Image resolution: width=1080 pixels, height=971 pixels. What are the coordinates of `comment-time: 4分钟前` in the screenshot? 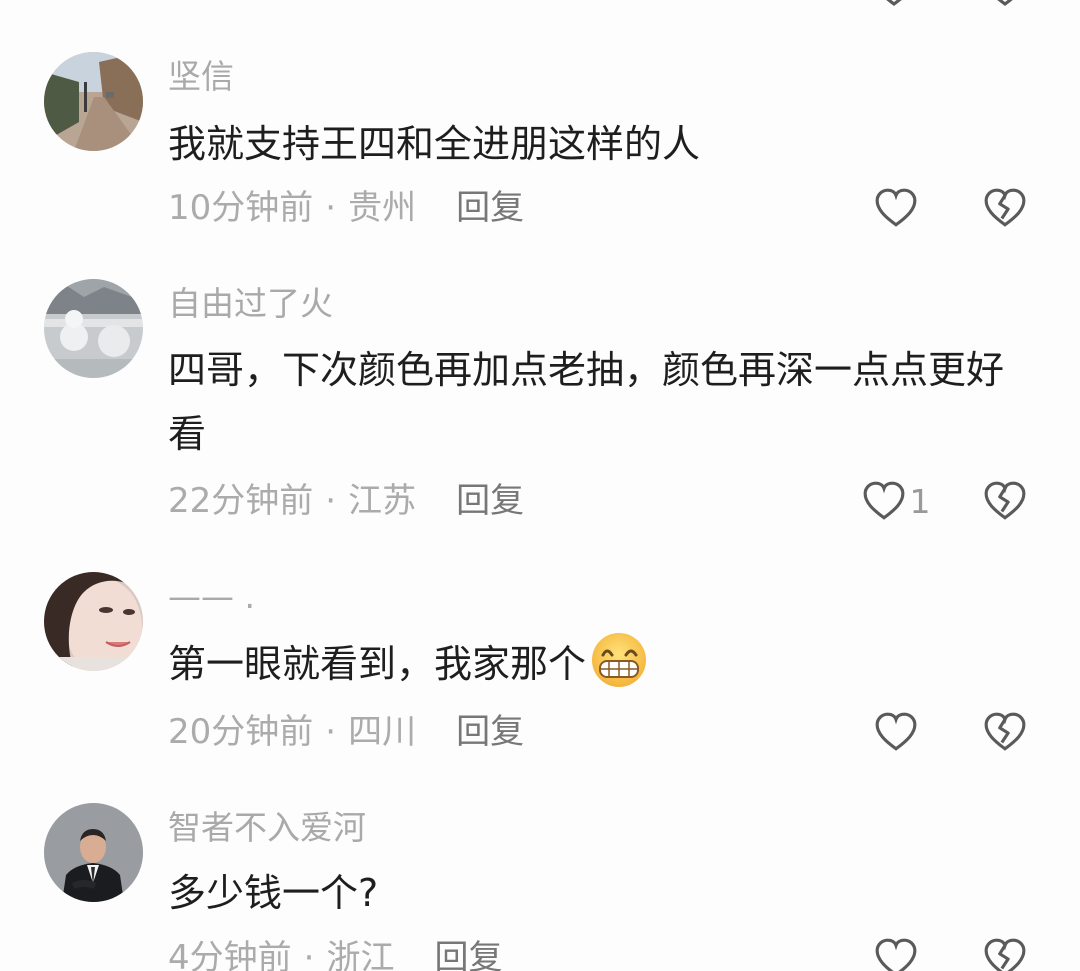 It's located at (230, 954).